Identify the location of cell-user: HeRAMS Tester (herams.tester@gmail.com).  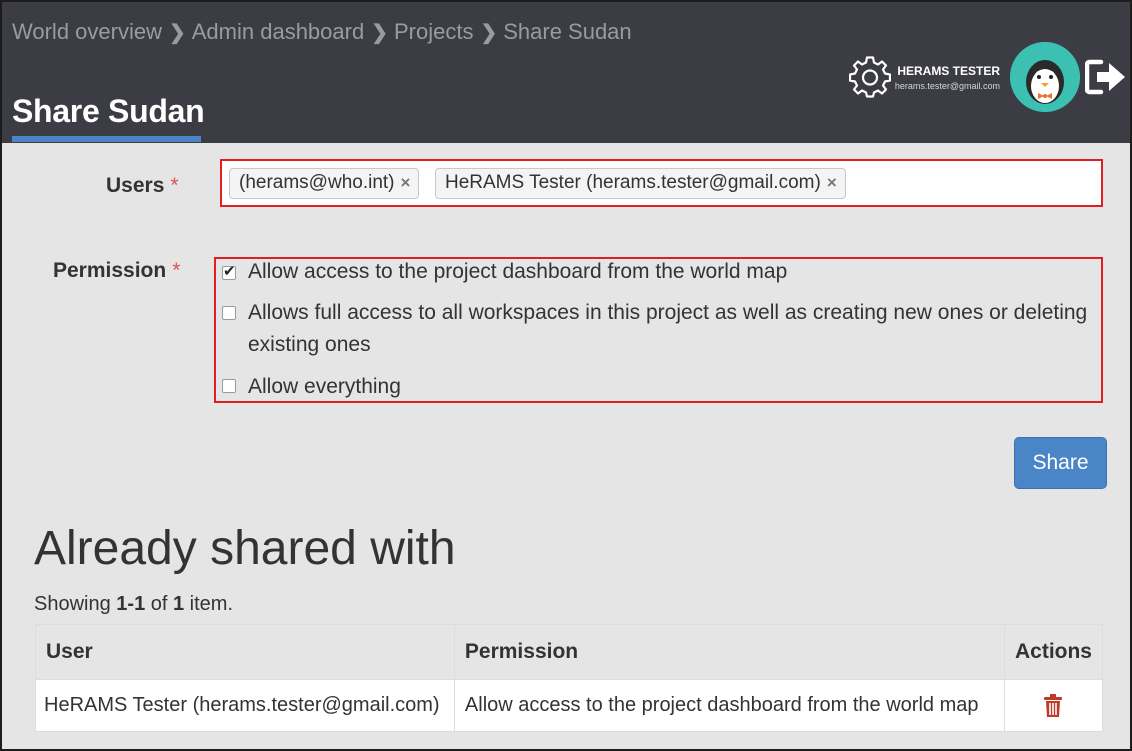
(245, 705).